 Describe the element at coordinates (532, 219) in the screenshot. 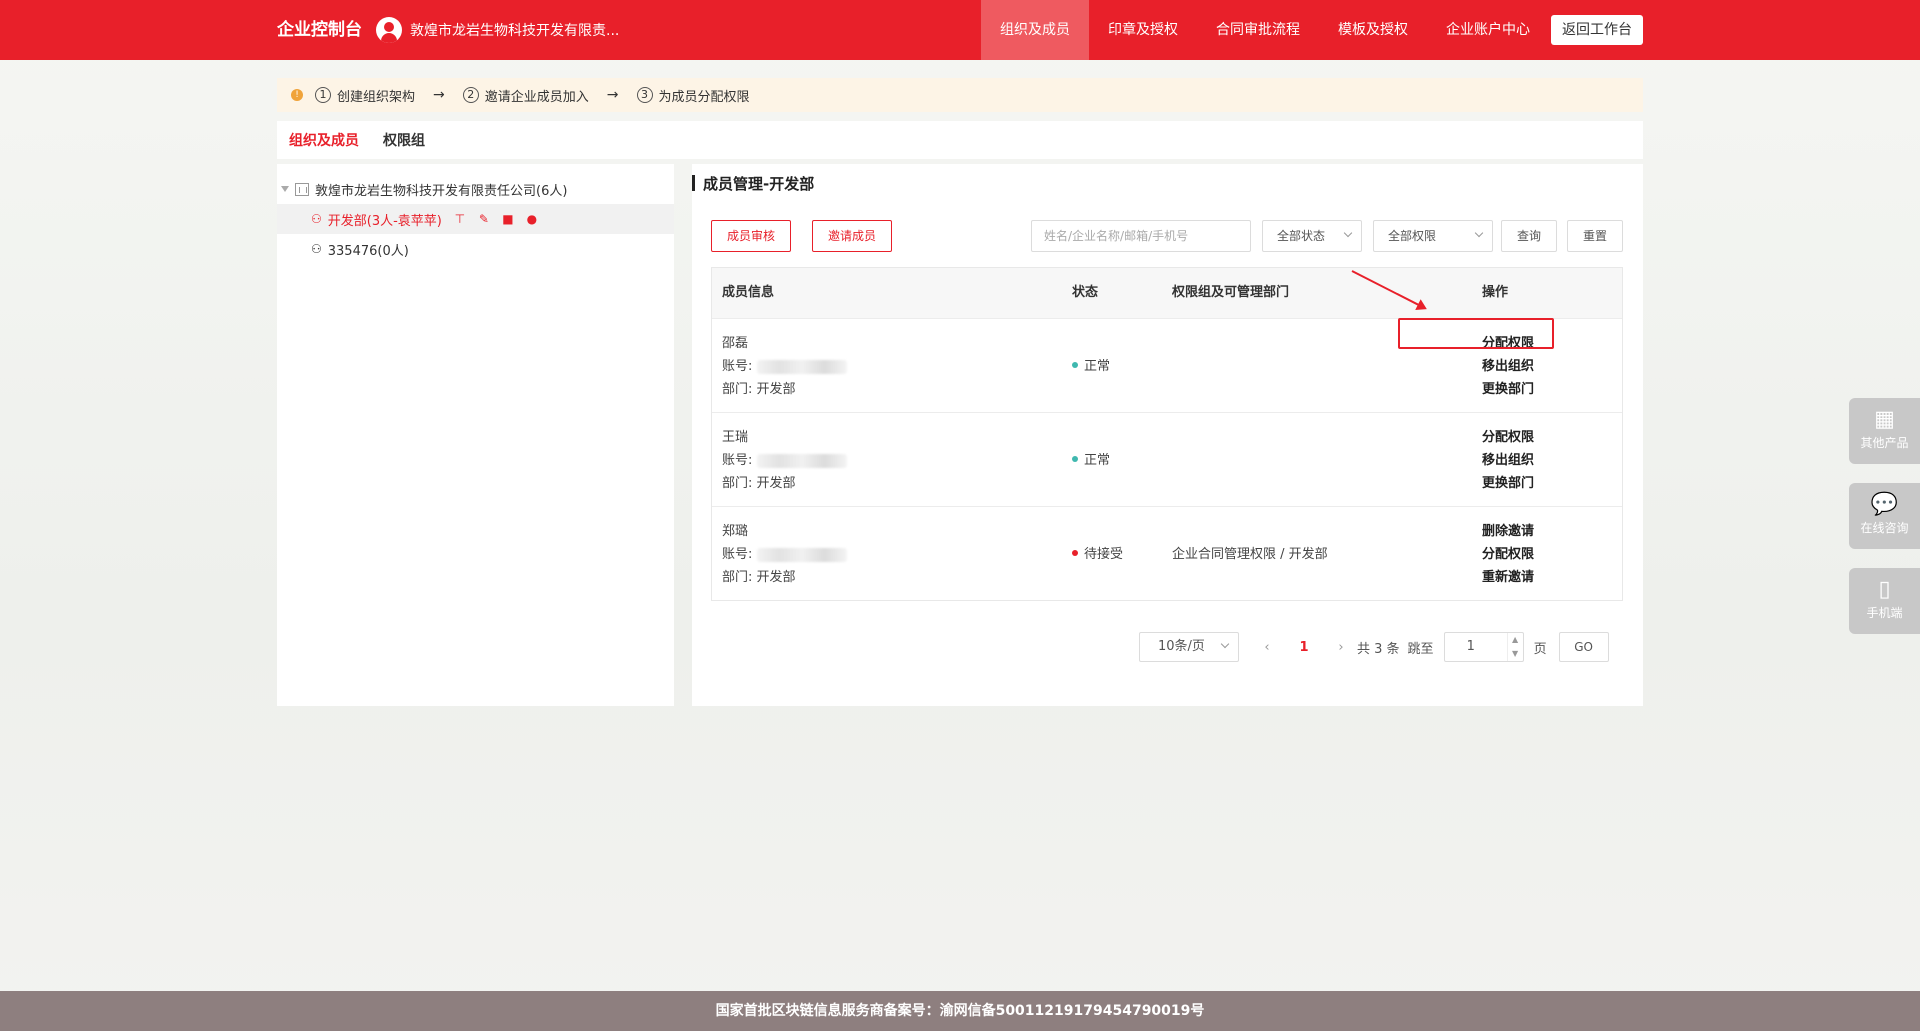

I see `user-icon: ●` at that location.